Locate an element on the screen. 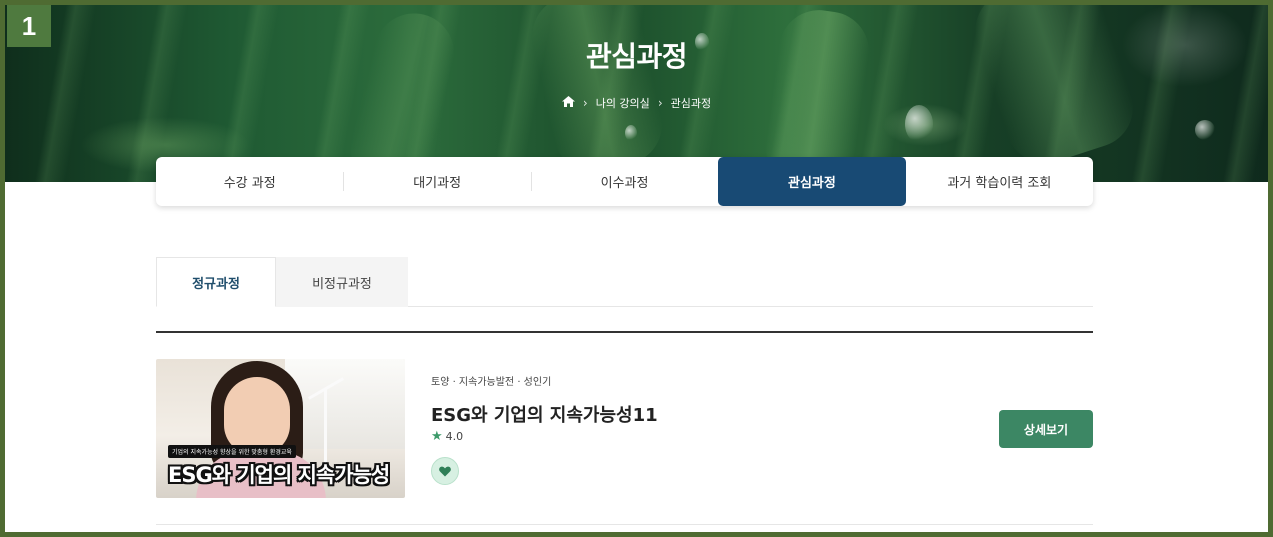 Image resolution: width=1273 pixels, height=537 pixels. sub-tab-bar: 정규과정 비정규과정 is located at coordinates (624, 282).